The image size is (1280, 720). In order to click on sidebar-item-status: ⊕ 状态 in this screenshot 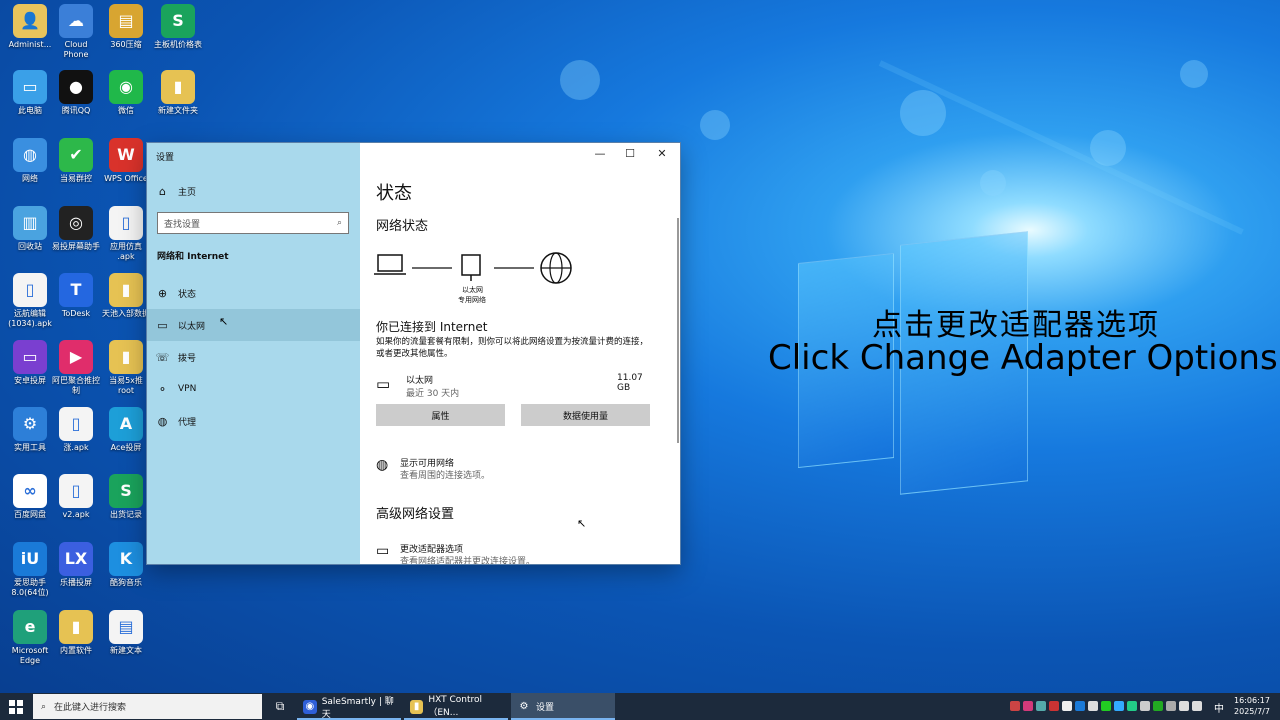, I will do `click(253, 293)`.